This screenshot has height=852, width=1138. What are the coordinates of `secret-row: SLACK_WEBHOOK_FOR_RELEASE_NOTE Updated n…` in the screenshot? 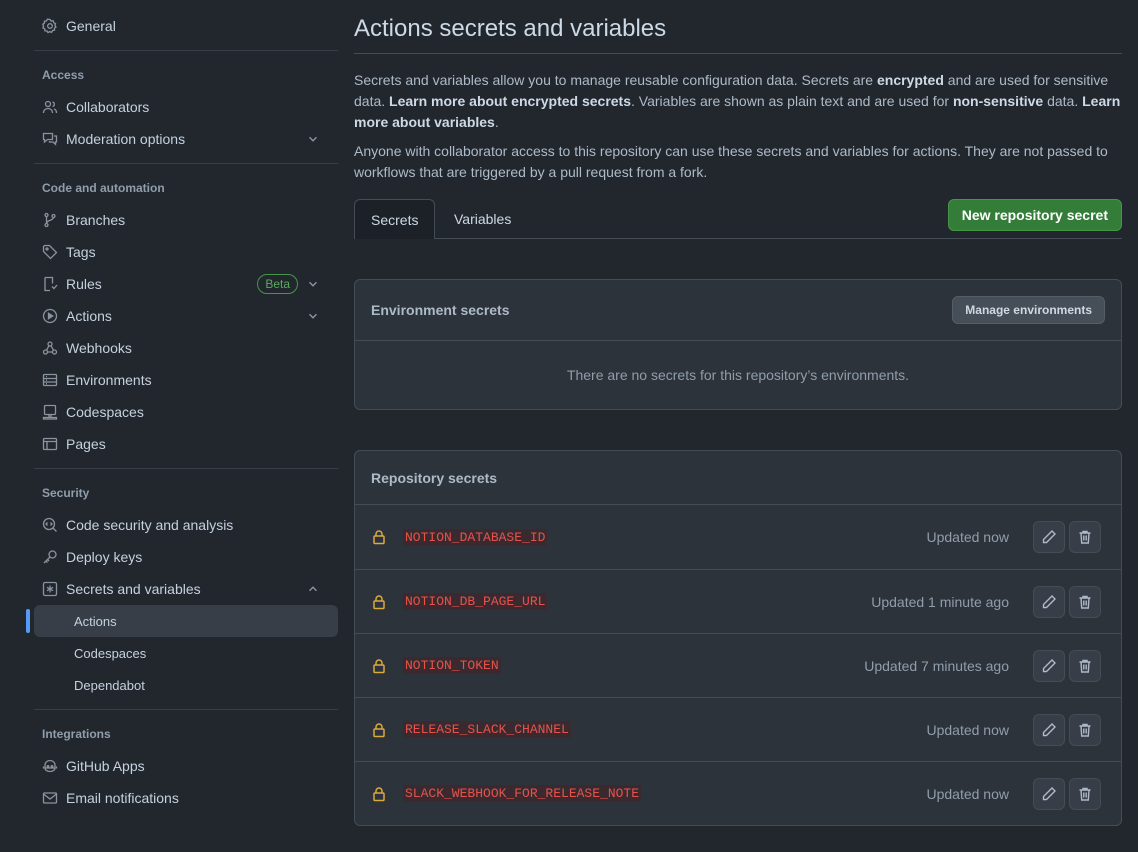 It's located at (738, 793).